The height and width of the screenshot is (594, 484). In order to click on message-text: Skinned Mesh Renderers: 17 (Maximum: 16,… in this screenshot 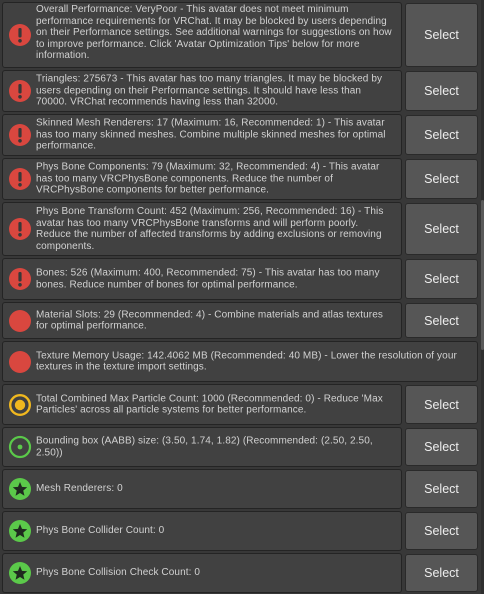, I will do `click(211, 134)`.